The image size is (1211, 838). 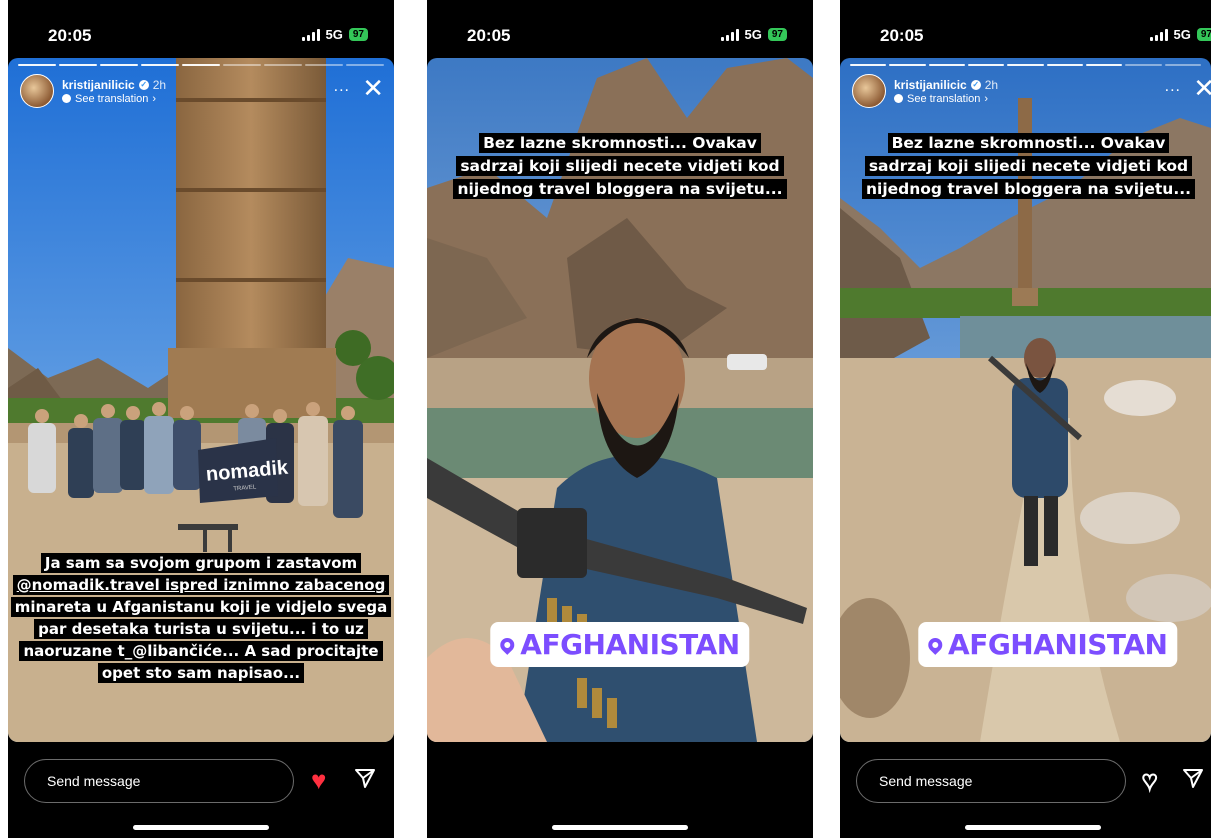 I want to click on caption-line: @nomadik.travel ispred iznimno zabacenog, so click(x=201, y=585).